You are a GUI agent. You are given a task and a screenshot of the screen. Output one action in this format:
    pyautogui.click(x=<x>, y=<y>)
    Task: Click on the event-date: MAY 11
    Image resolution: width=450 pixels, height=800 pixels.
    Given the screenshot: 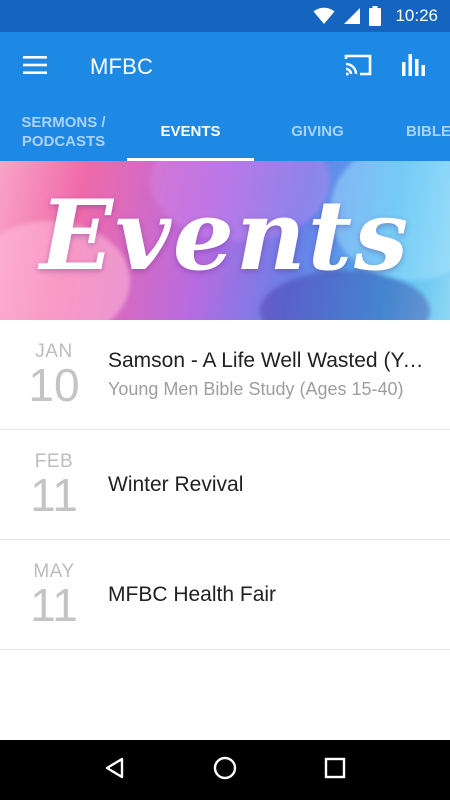 What is the action you would take?
    pyautogui.click(x=54, y=596)
    